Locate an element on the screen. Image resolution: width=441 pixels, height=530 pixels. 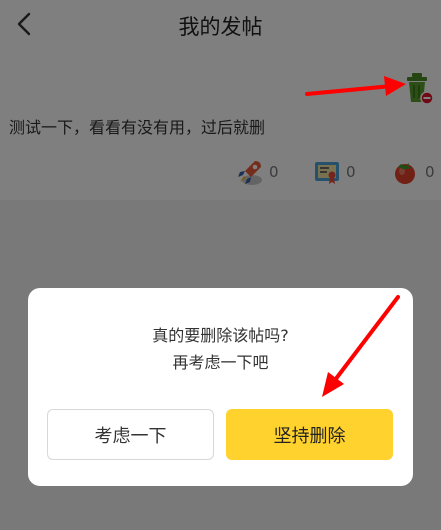
cancel-button: 考虑一下 is located at coordinates (130, 434).